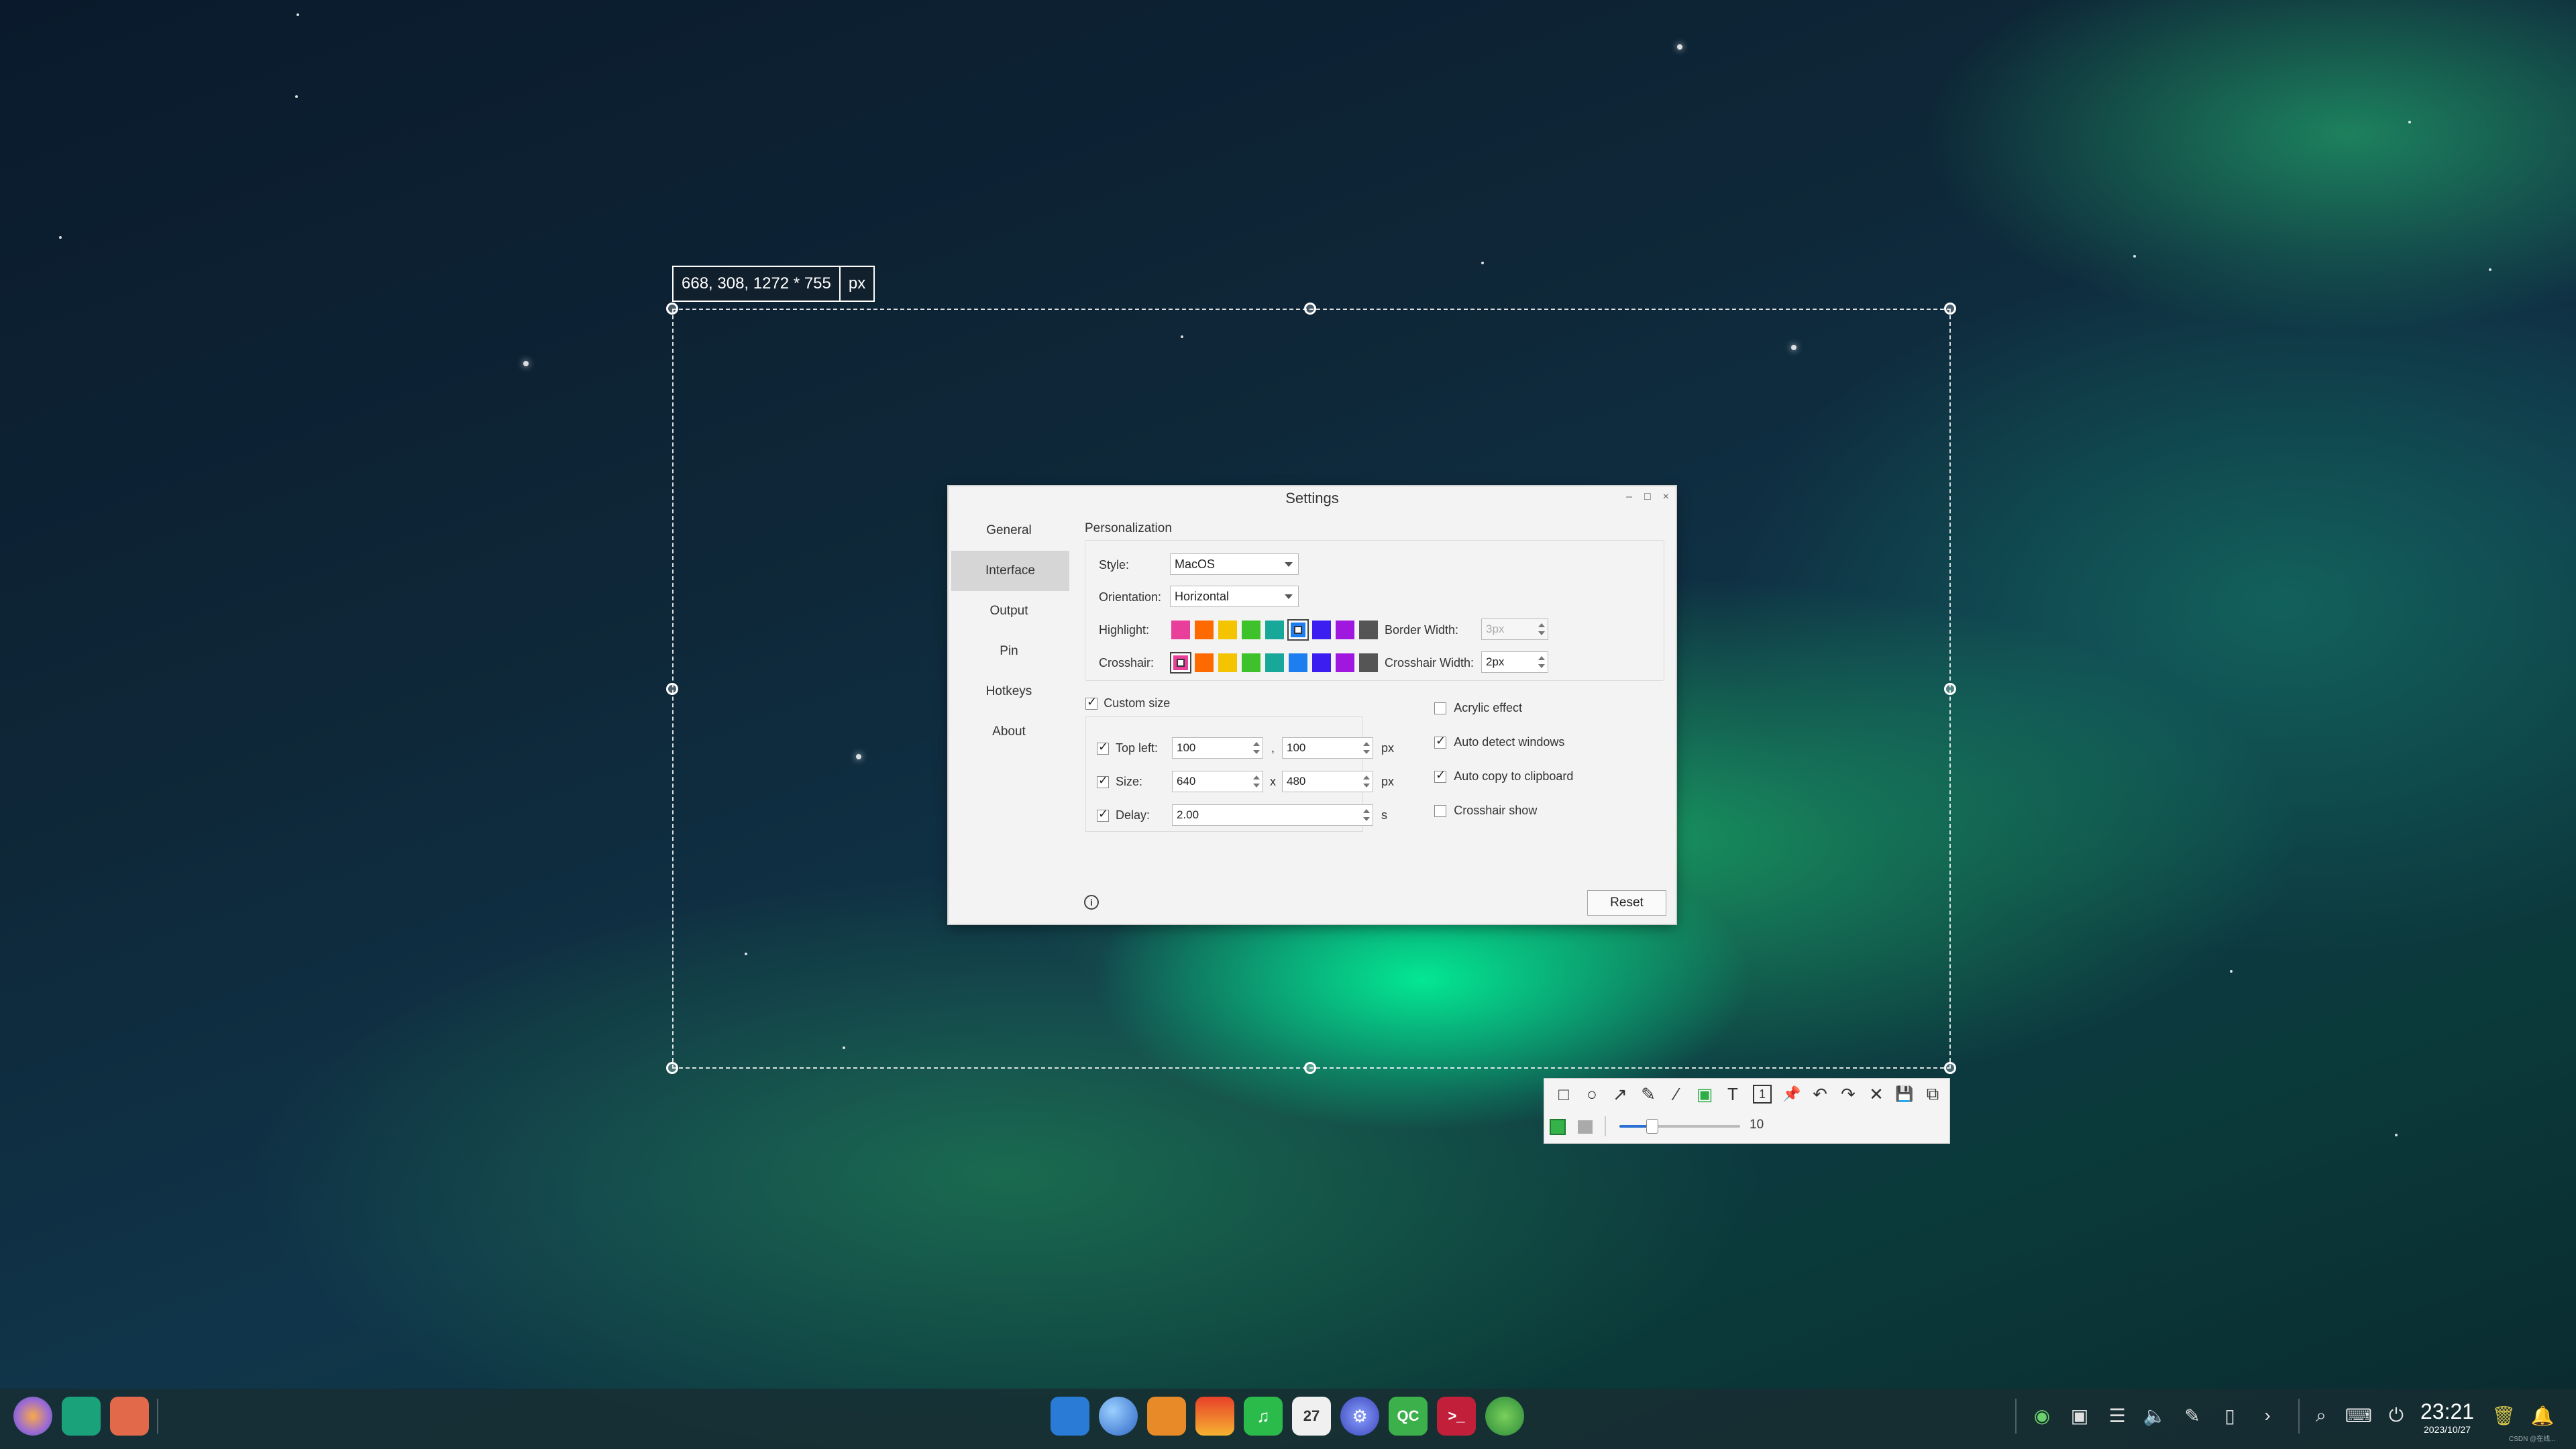 The height and width of the screenshot is (1449, 2576). Describe the element at coordinates (1904, 1094) in the screenshot. I see `save-tool-icon: 💾` at that location.